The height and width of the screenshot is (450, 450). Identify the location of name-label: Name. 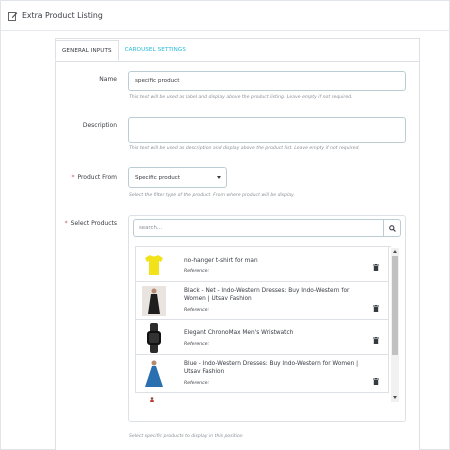
(108, 79).